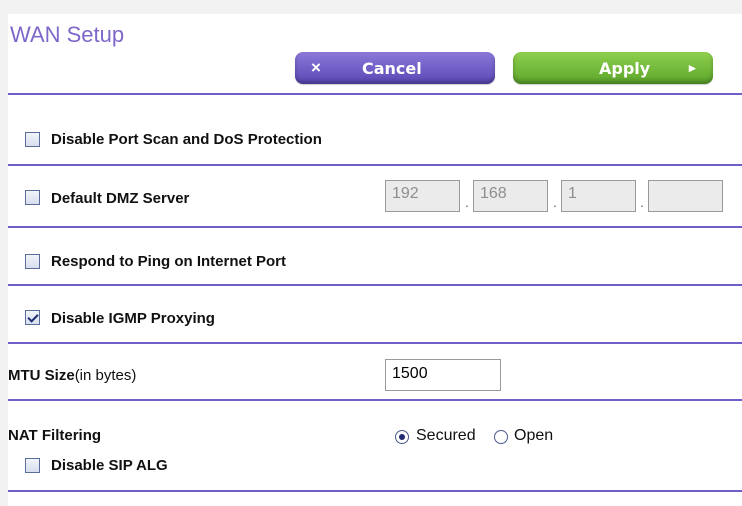 The height and width of the screenshot is (506, 742). Describe the element at coordinates (67, 34) in the screenshot. I see `page-title: WAN Setup` at that location.